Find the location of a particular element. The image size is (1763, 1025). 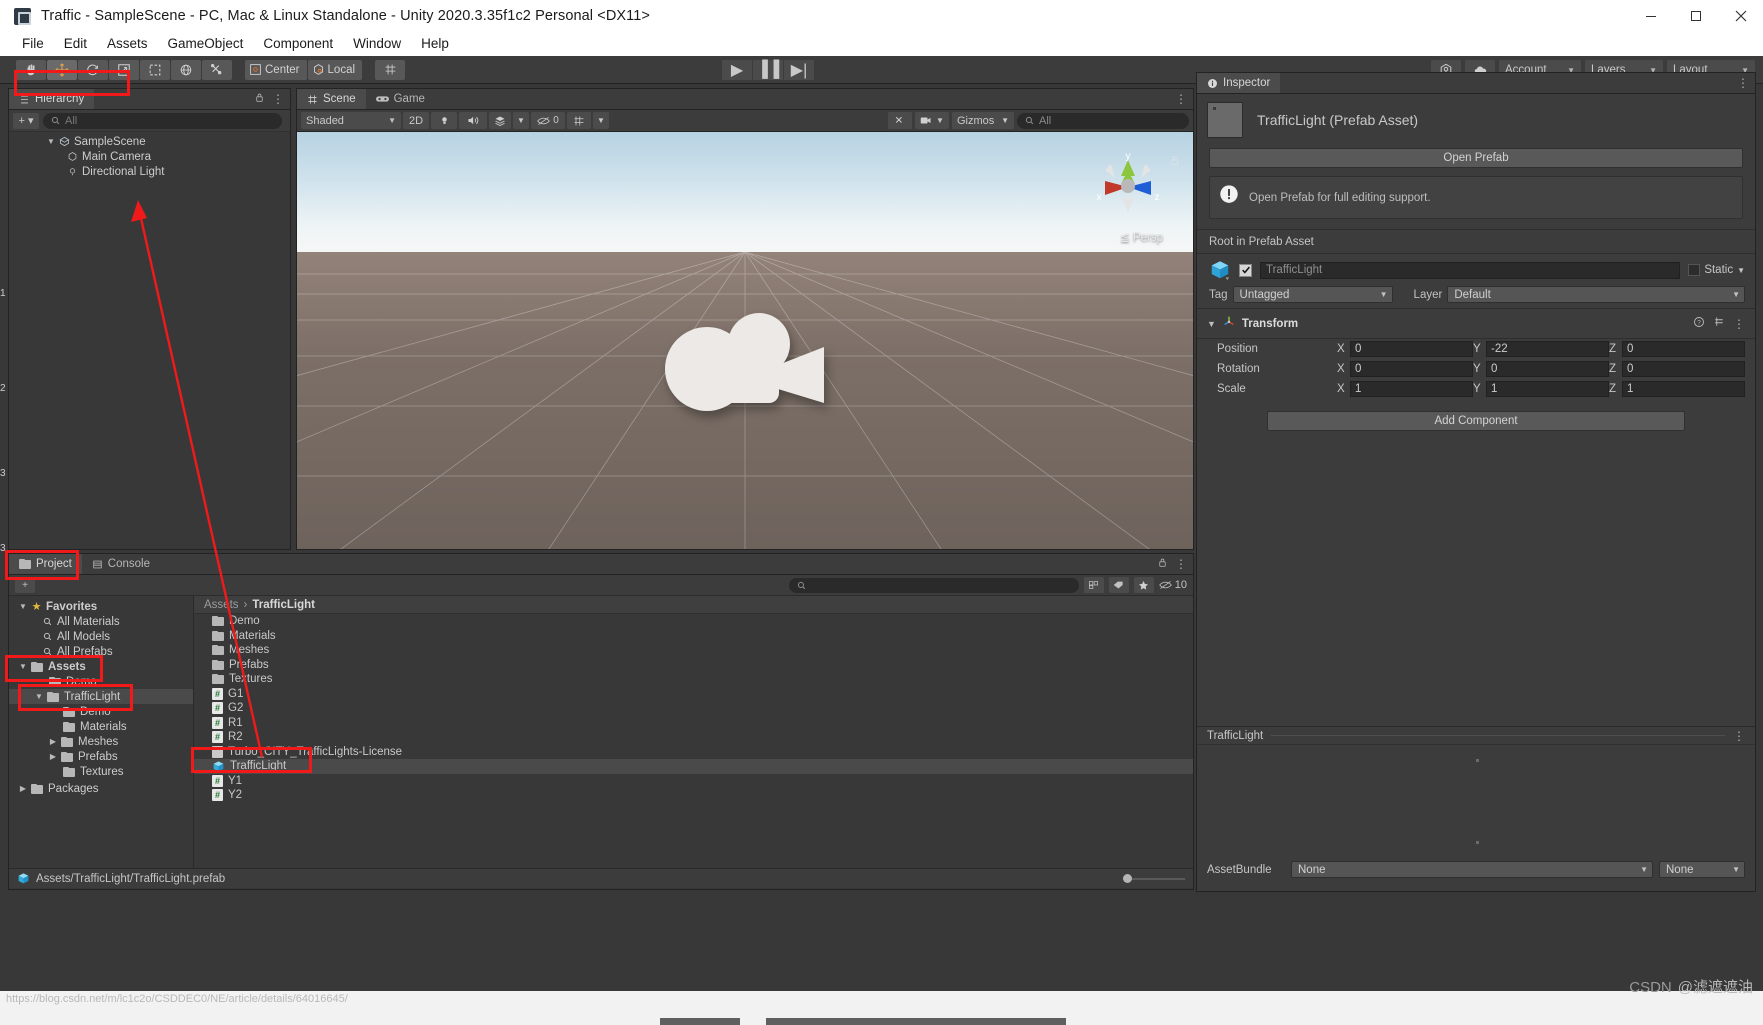

asset-row-g1: # G1 is located at coordinates (693, 694).